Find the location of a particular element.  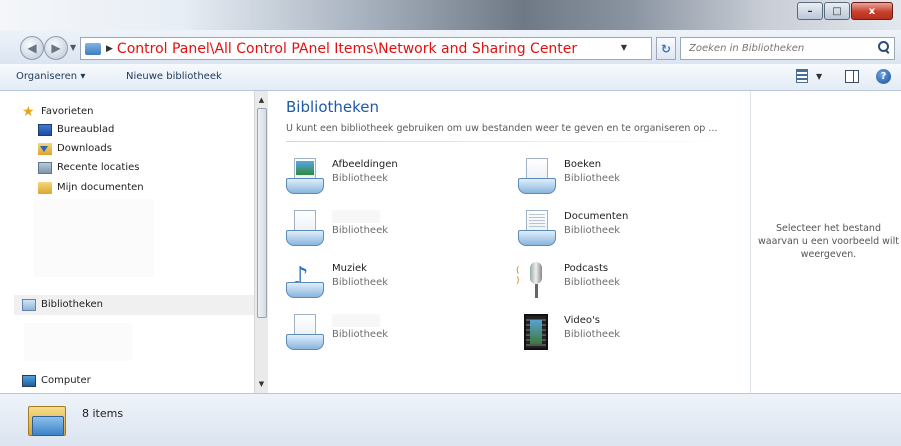

forward-button: ▶ is located at coordinates (56, 48).